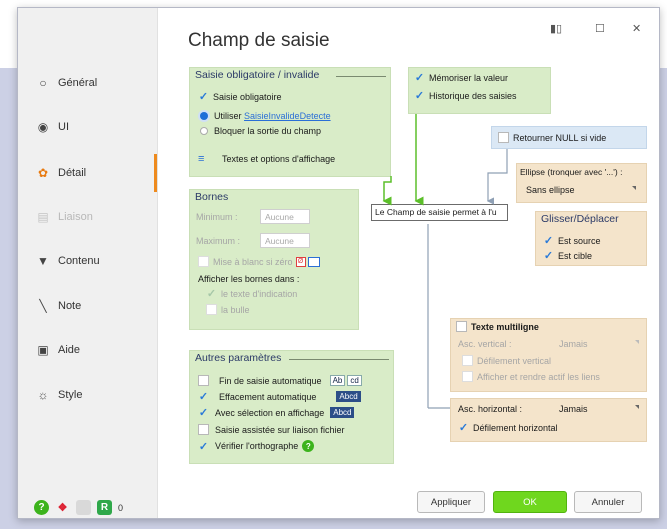 The image size is (667, 529). I want to click on annuler-button: Annuler, so click(608, 502).